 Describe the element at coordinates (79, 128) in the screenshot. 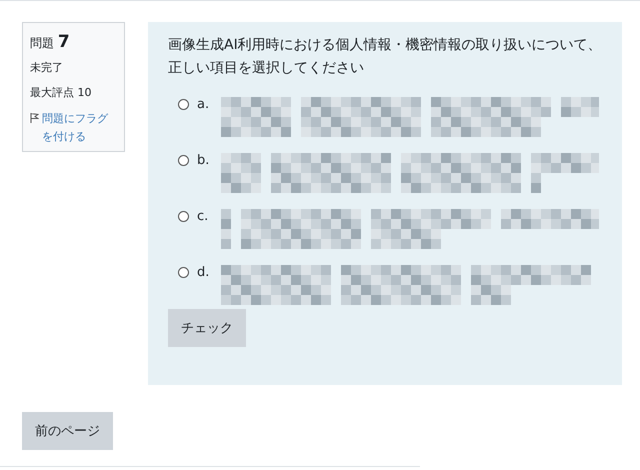

I see `flag-question-link: 問題にフラグを付ける` at that location.